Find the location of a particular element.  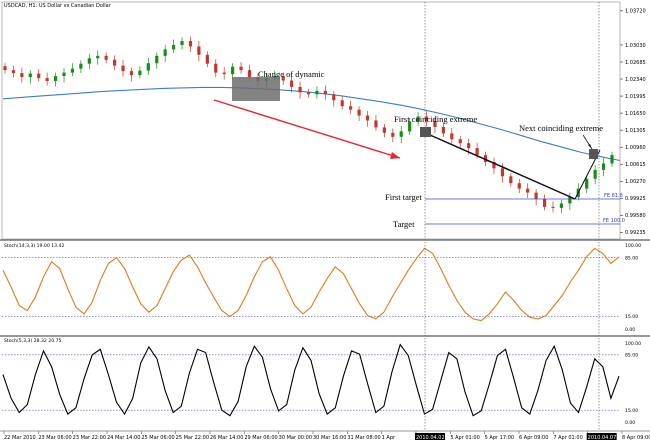

price-tick-label: 1.00615 is located at coordinates (635, 165).